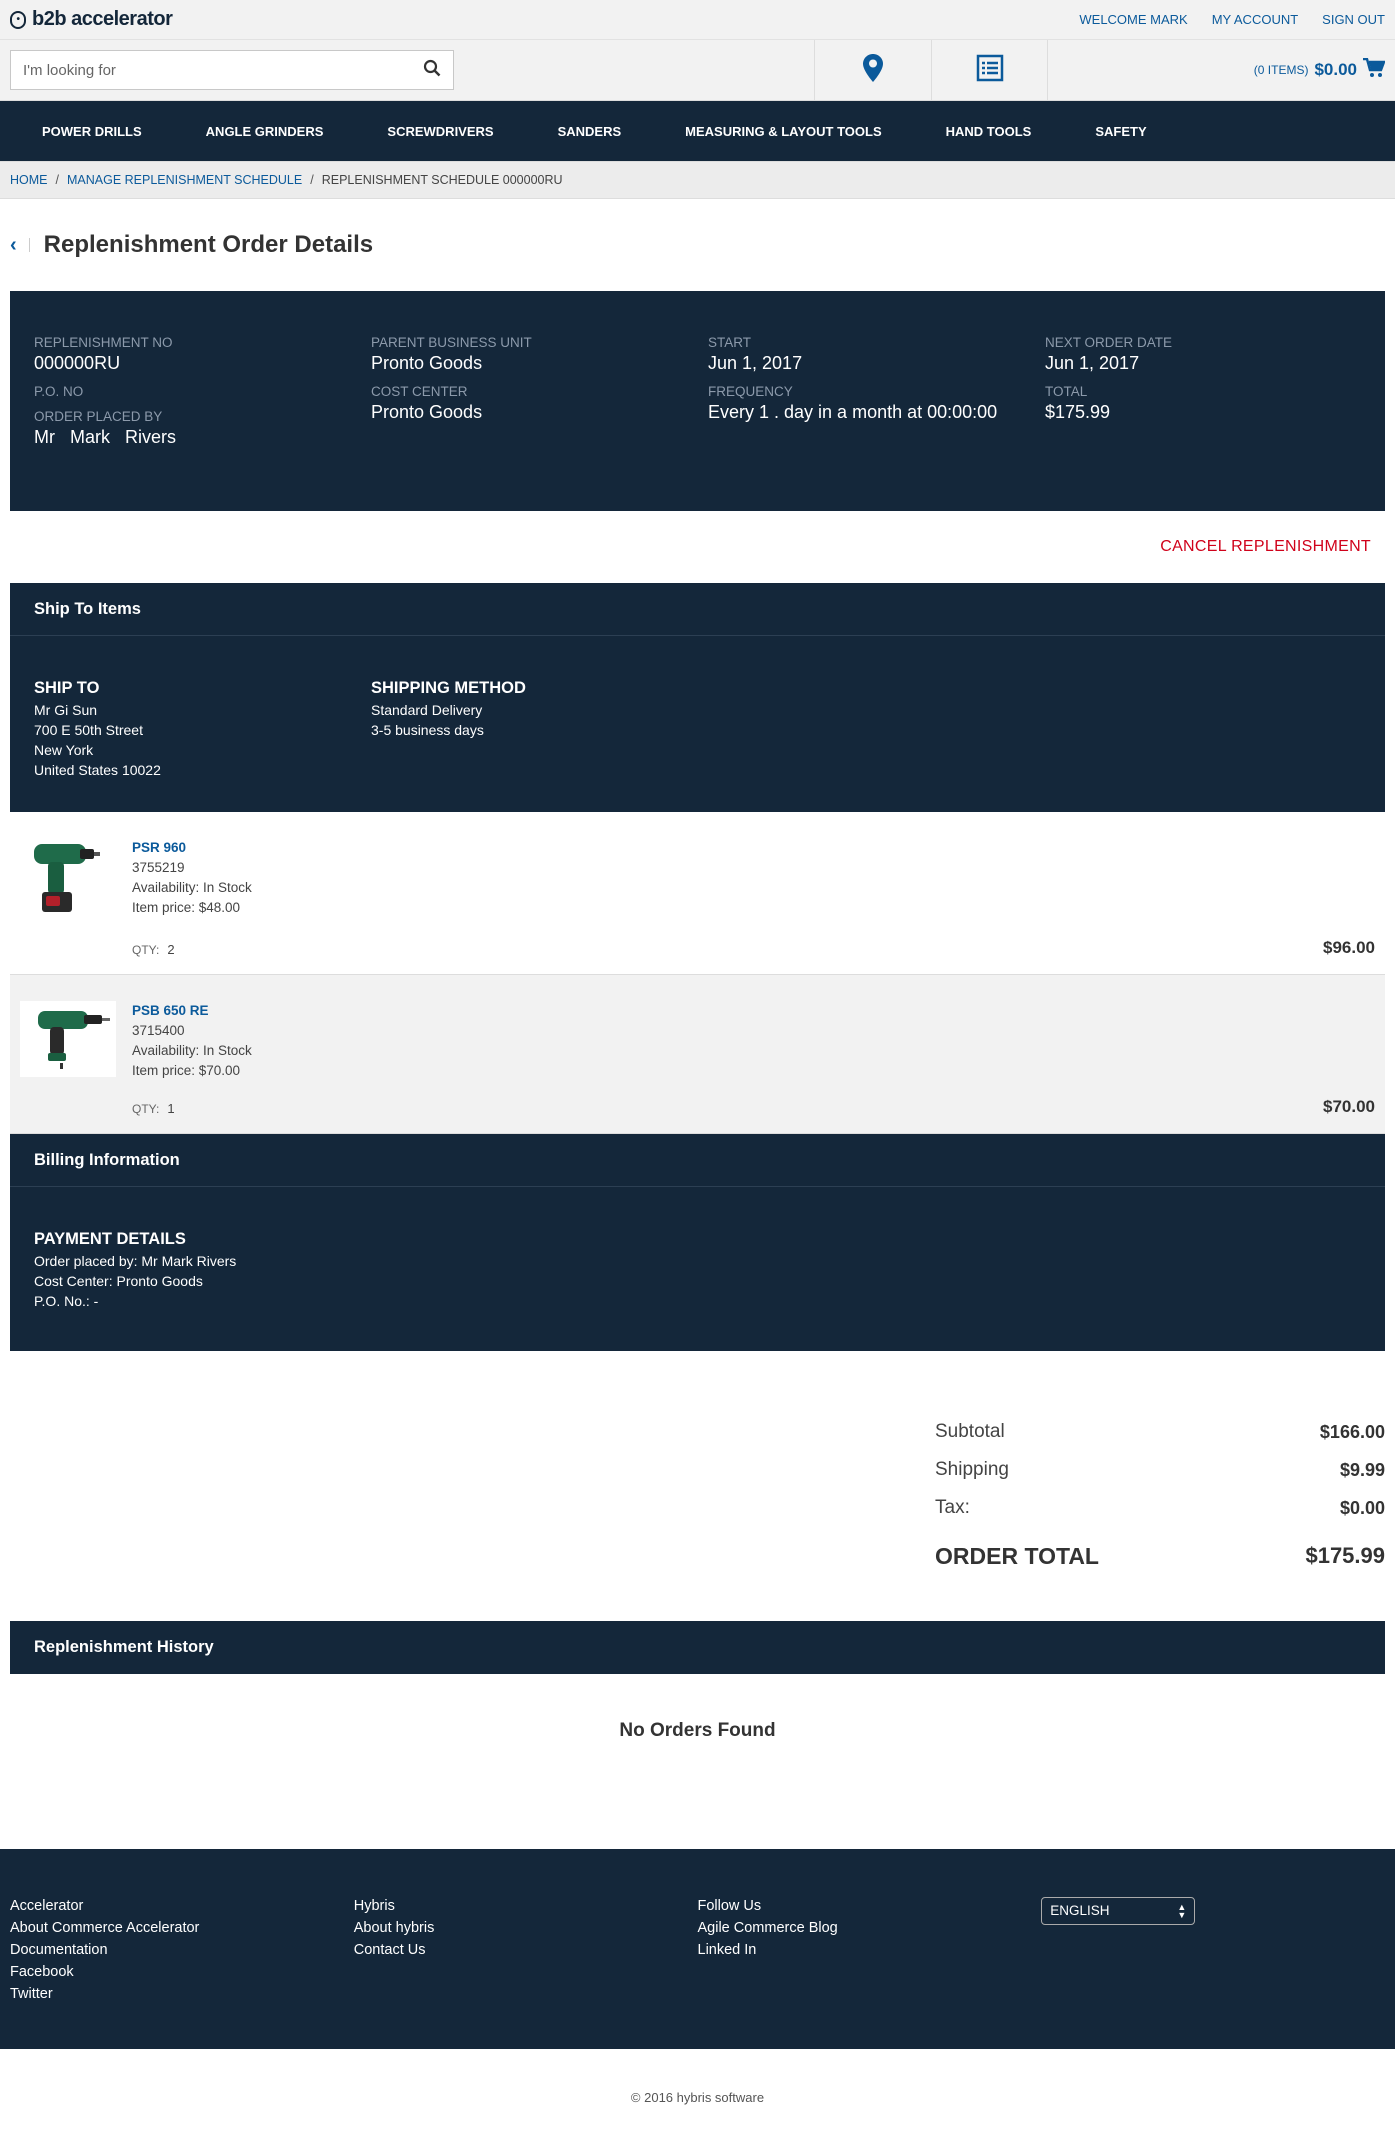 Image resolution: width=1395 pixels, height=2141 pixels. I want to click on my-account-link: MY ACCOUNT, so click(1255, 19).